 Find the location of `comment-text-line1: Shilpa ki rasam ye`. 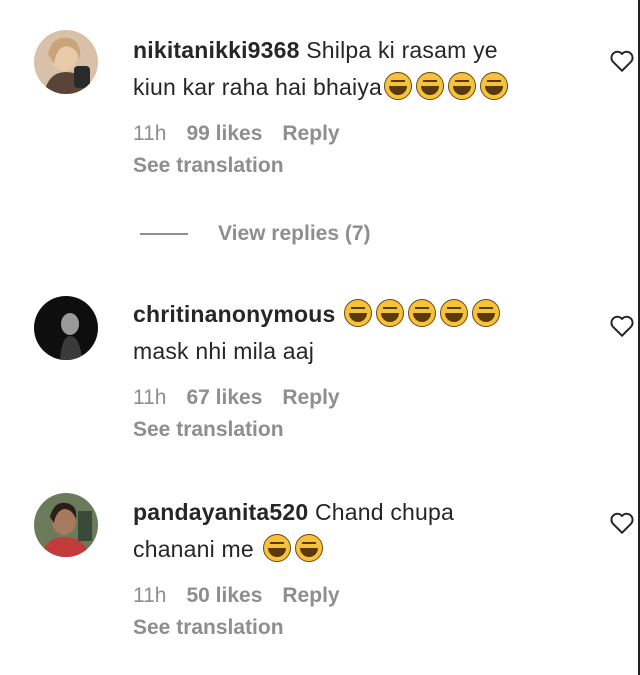

comment-text-line1: Shilpa ki rasam ye is located at coordinates (402, 50).